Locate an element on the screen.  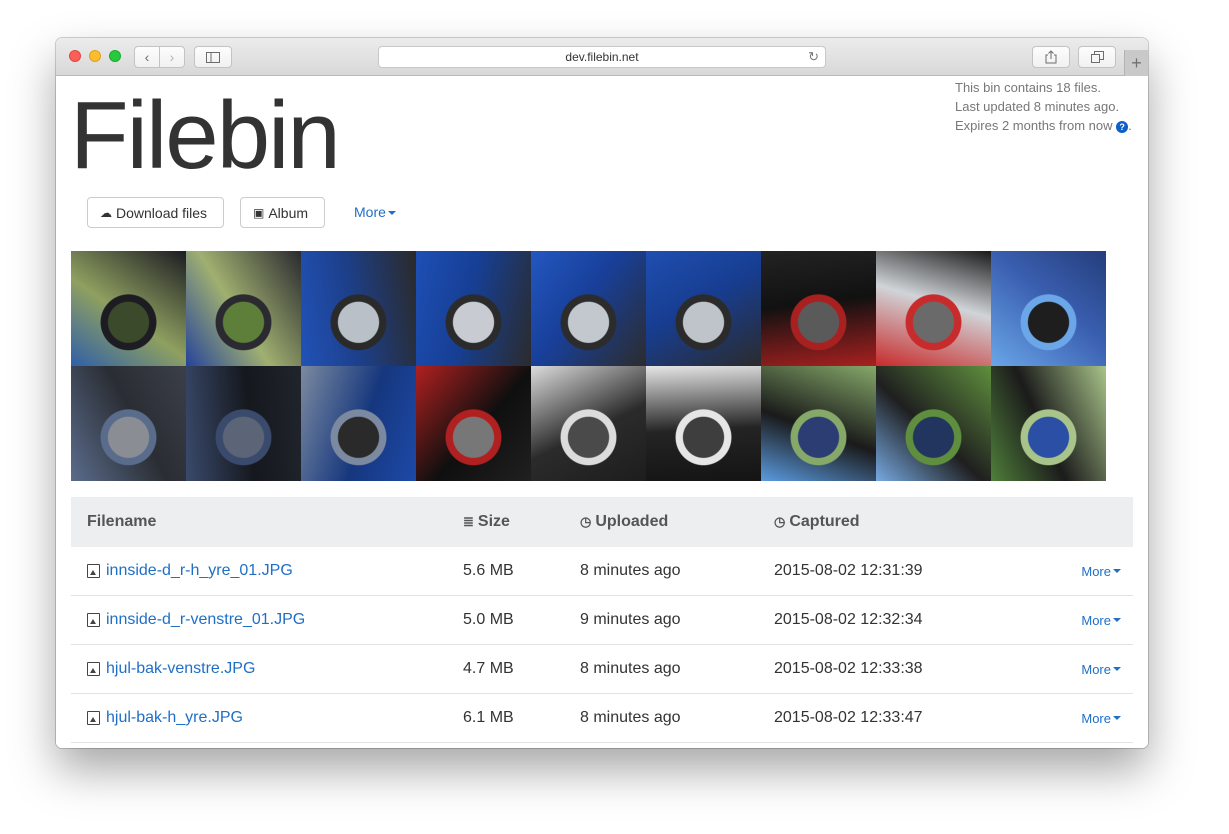
tabs-overview-button is located at coordinates (1097, 57).